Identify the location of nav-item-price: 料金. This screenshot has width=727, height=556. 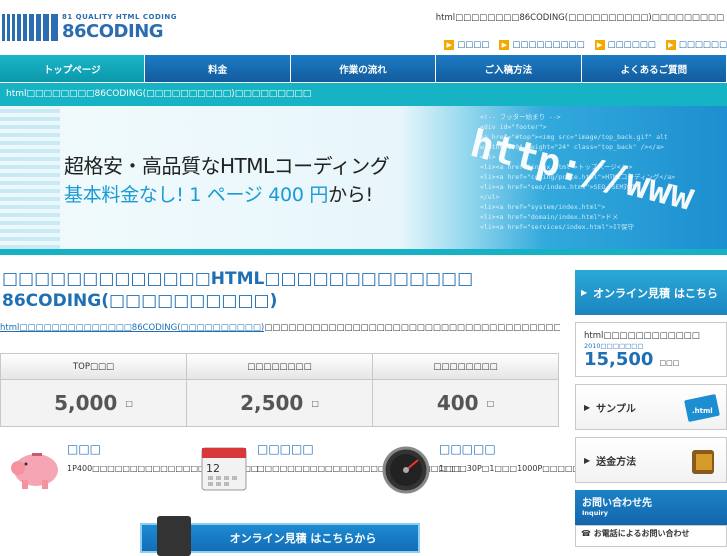
(218, 68).